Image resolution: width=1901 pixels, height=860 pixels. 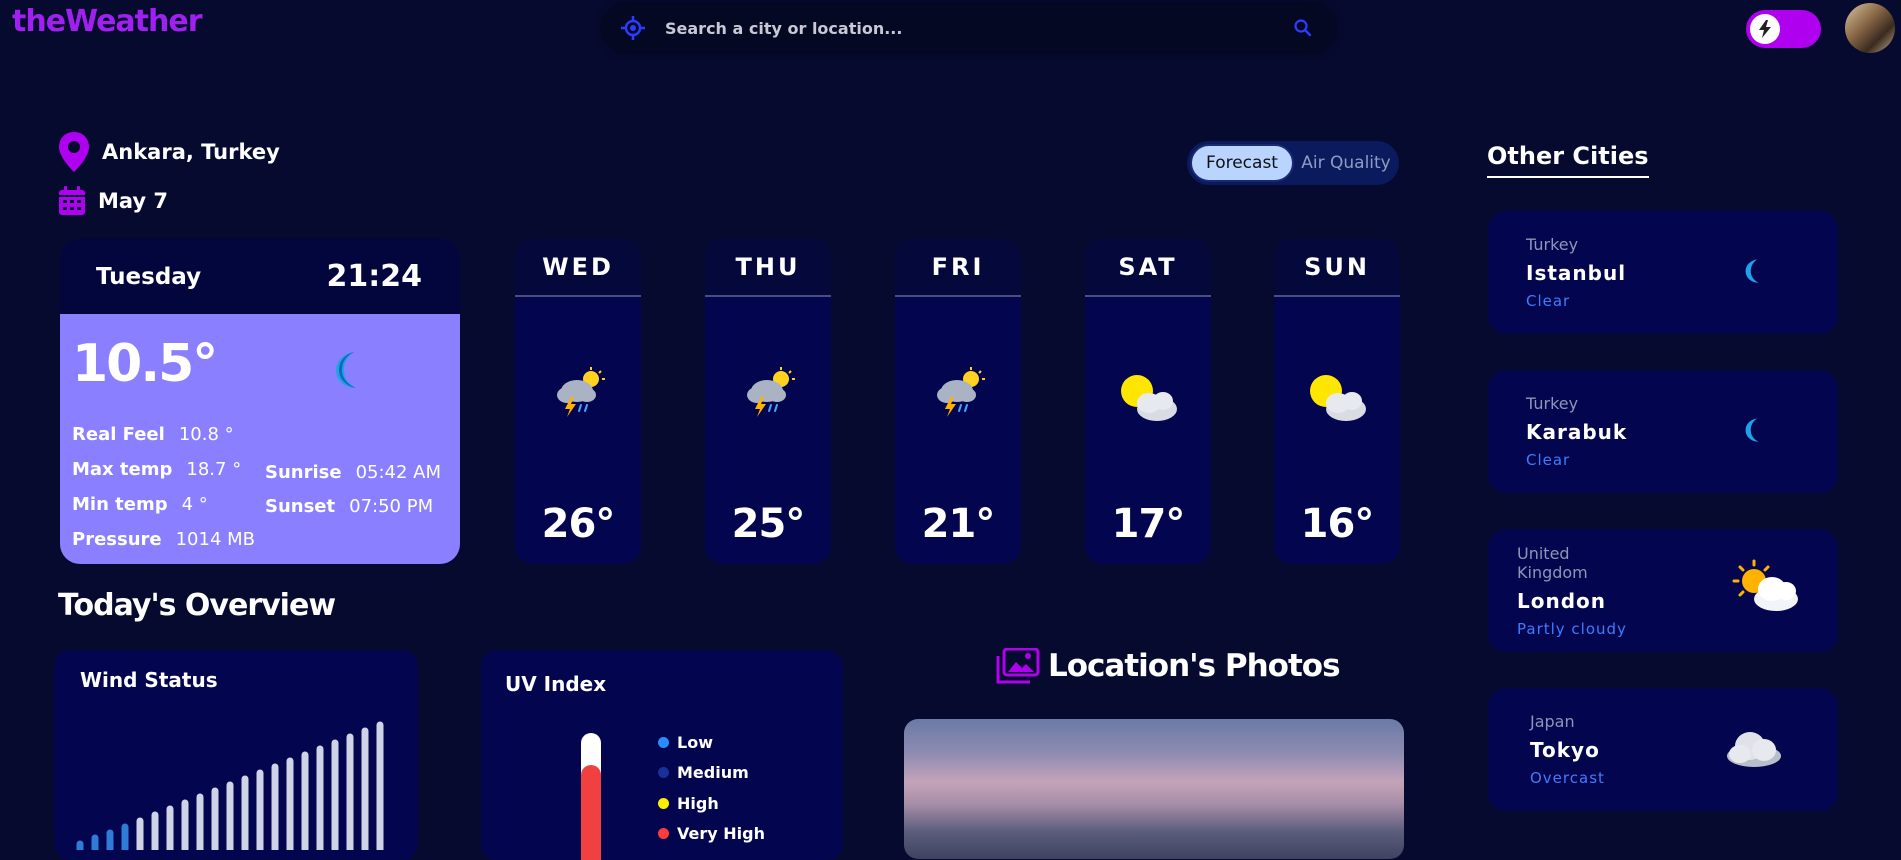 What do you see at coordinates (149, 276) in the screenshot?
I see `today-day: Tuesday` at bounding box center [149, 276].